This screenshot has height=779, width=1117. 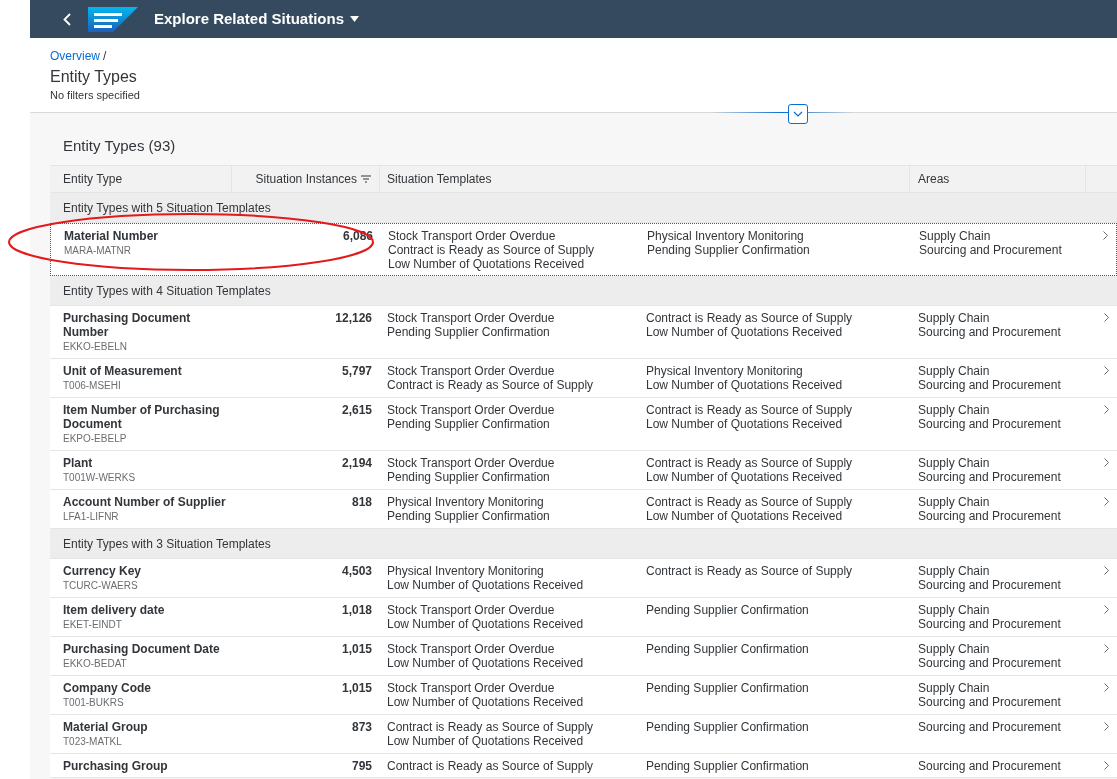 I want to click on page-title: Entity Types, so click(x=94, y=77).